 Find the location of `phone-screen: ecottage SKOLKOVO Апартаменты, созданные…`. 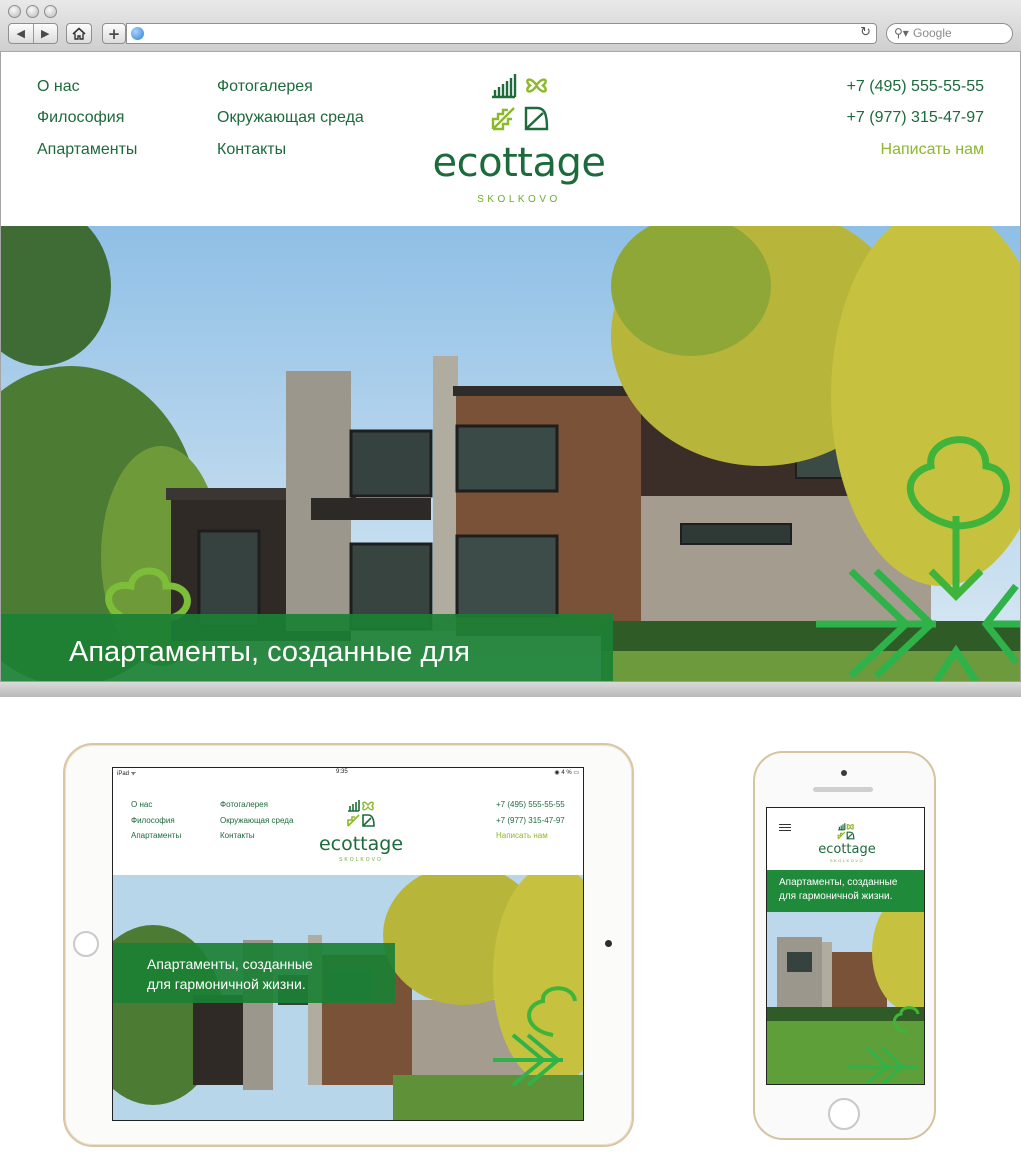

phone-screen: ecottage SKOLKOVO Апартаменты, созданные… is located at coordinates (845, 946).